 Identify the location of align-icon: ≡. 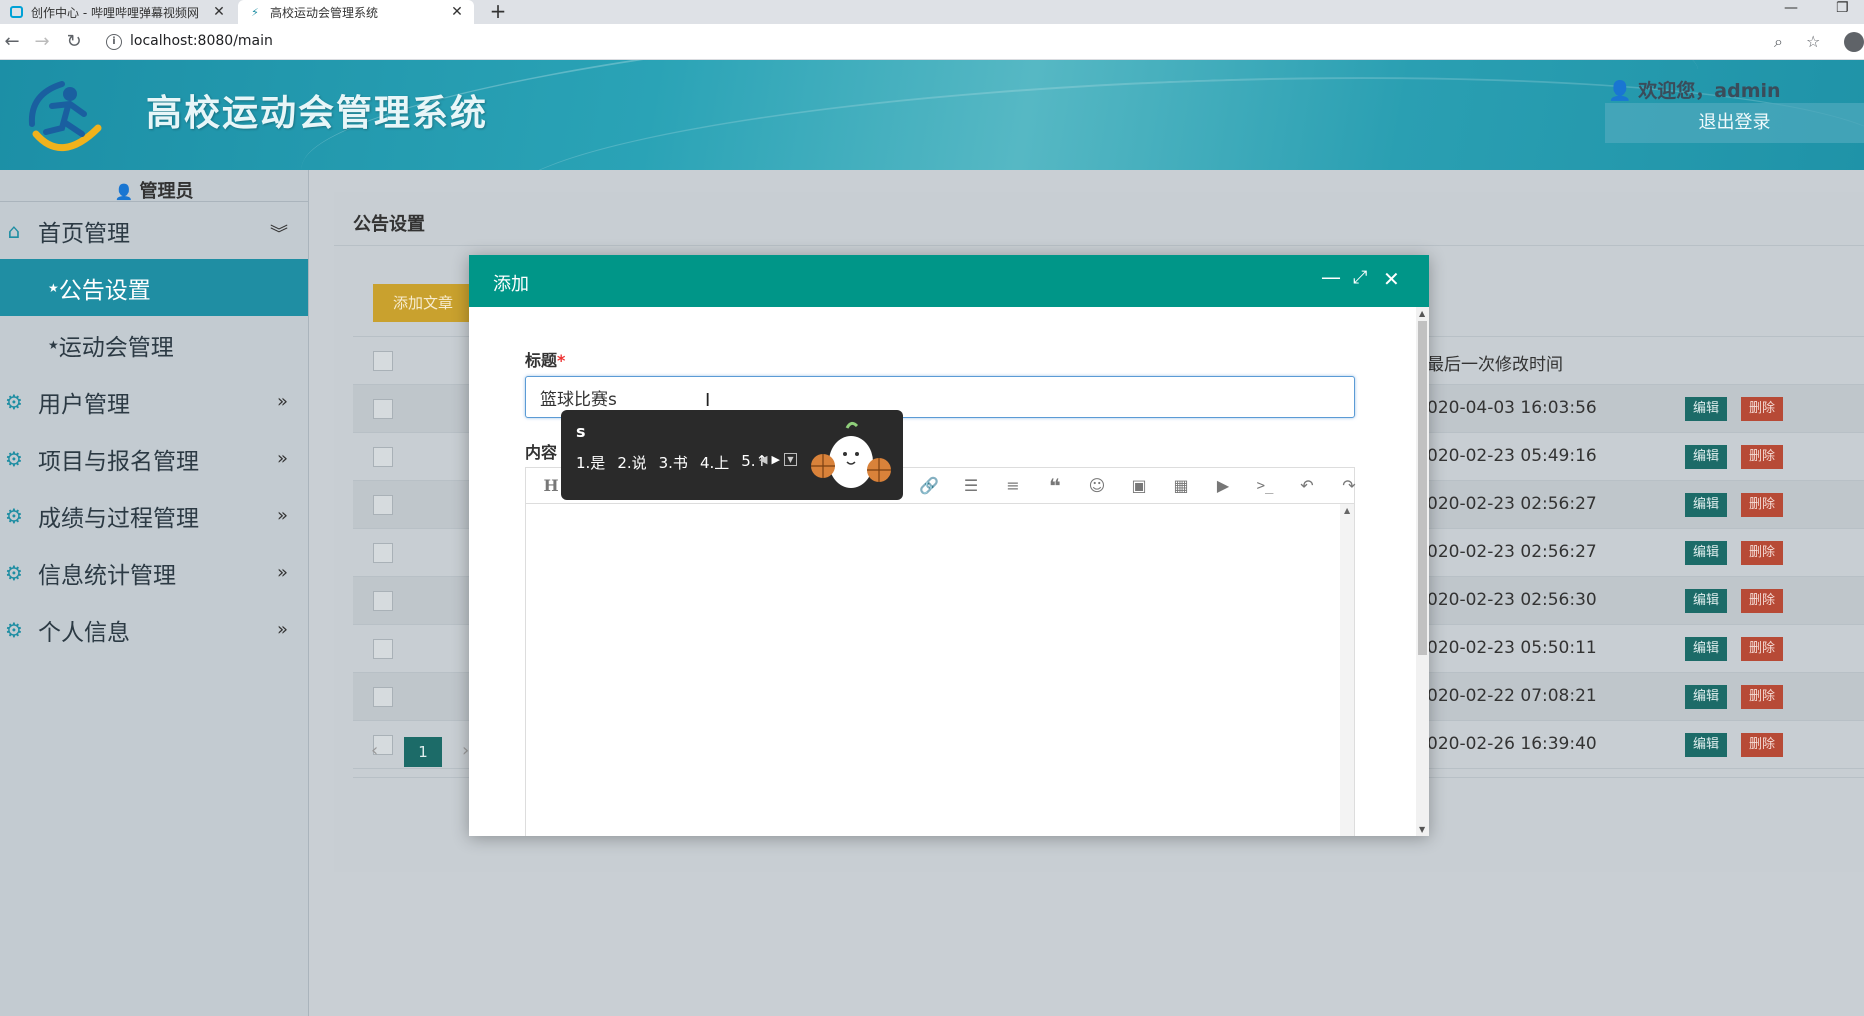
(1013, 486).